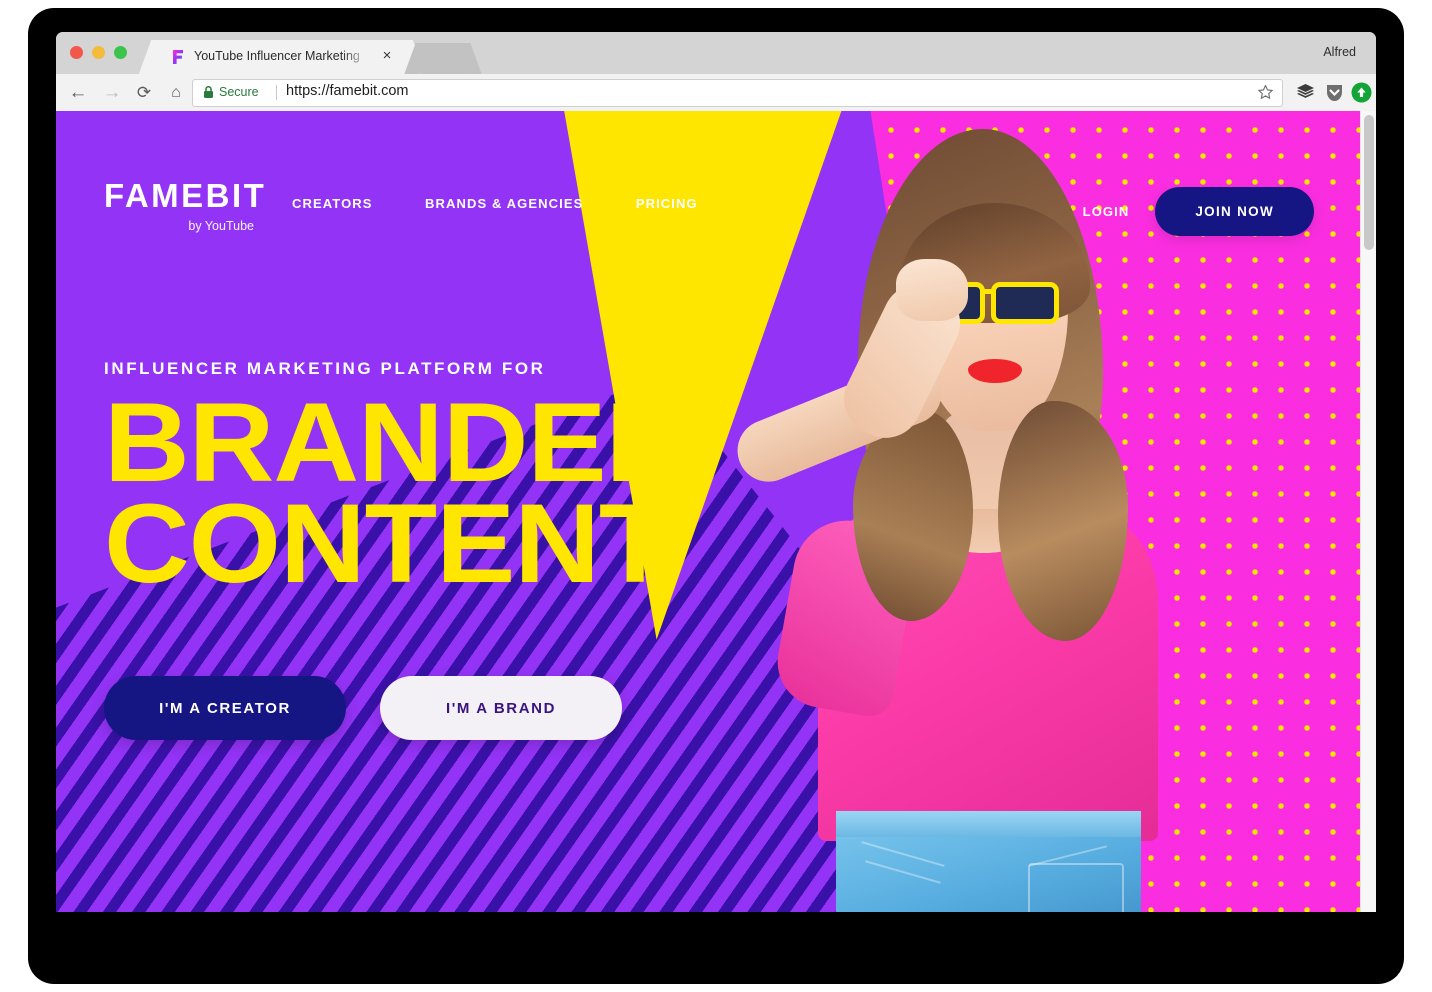 Image resolution: width=1432 pixels, height=992 pixels. I want to click on home-icon: ⌂, so click(176, 93).